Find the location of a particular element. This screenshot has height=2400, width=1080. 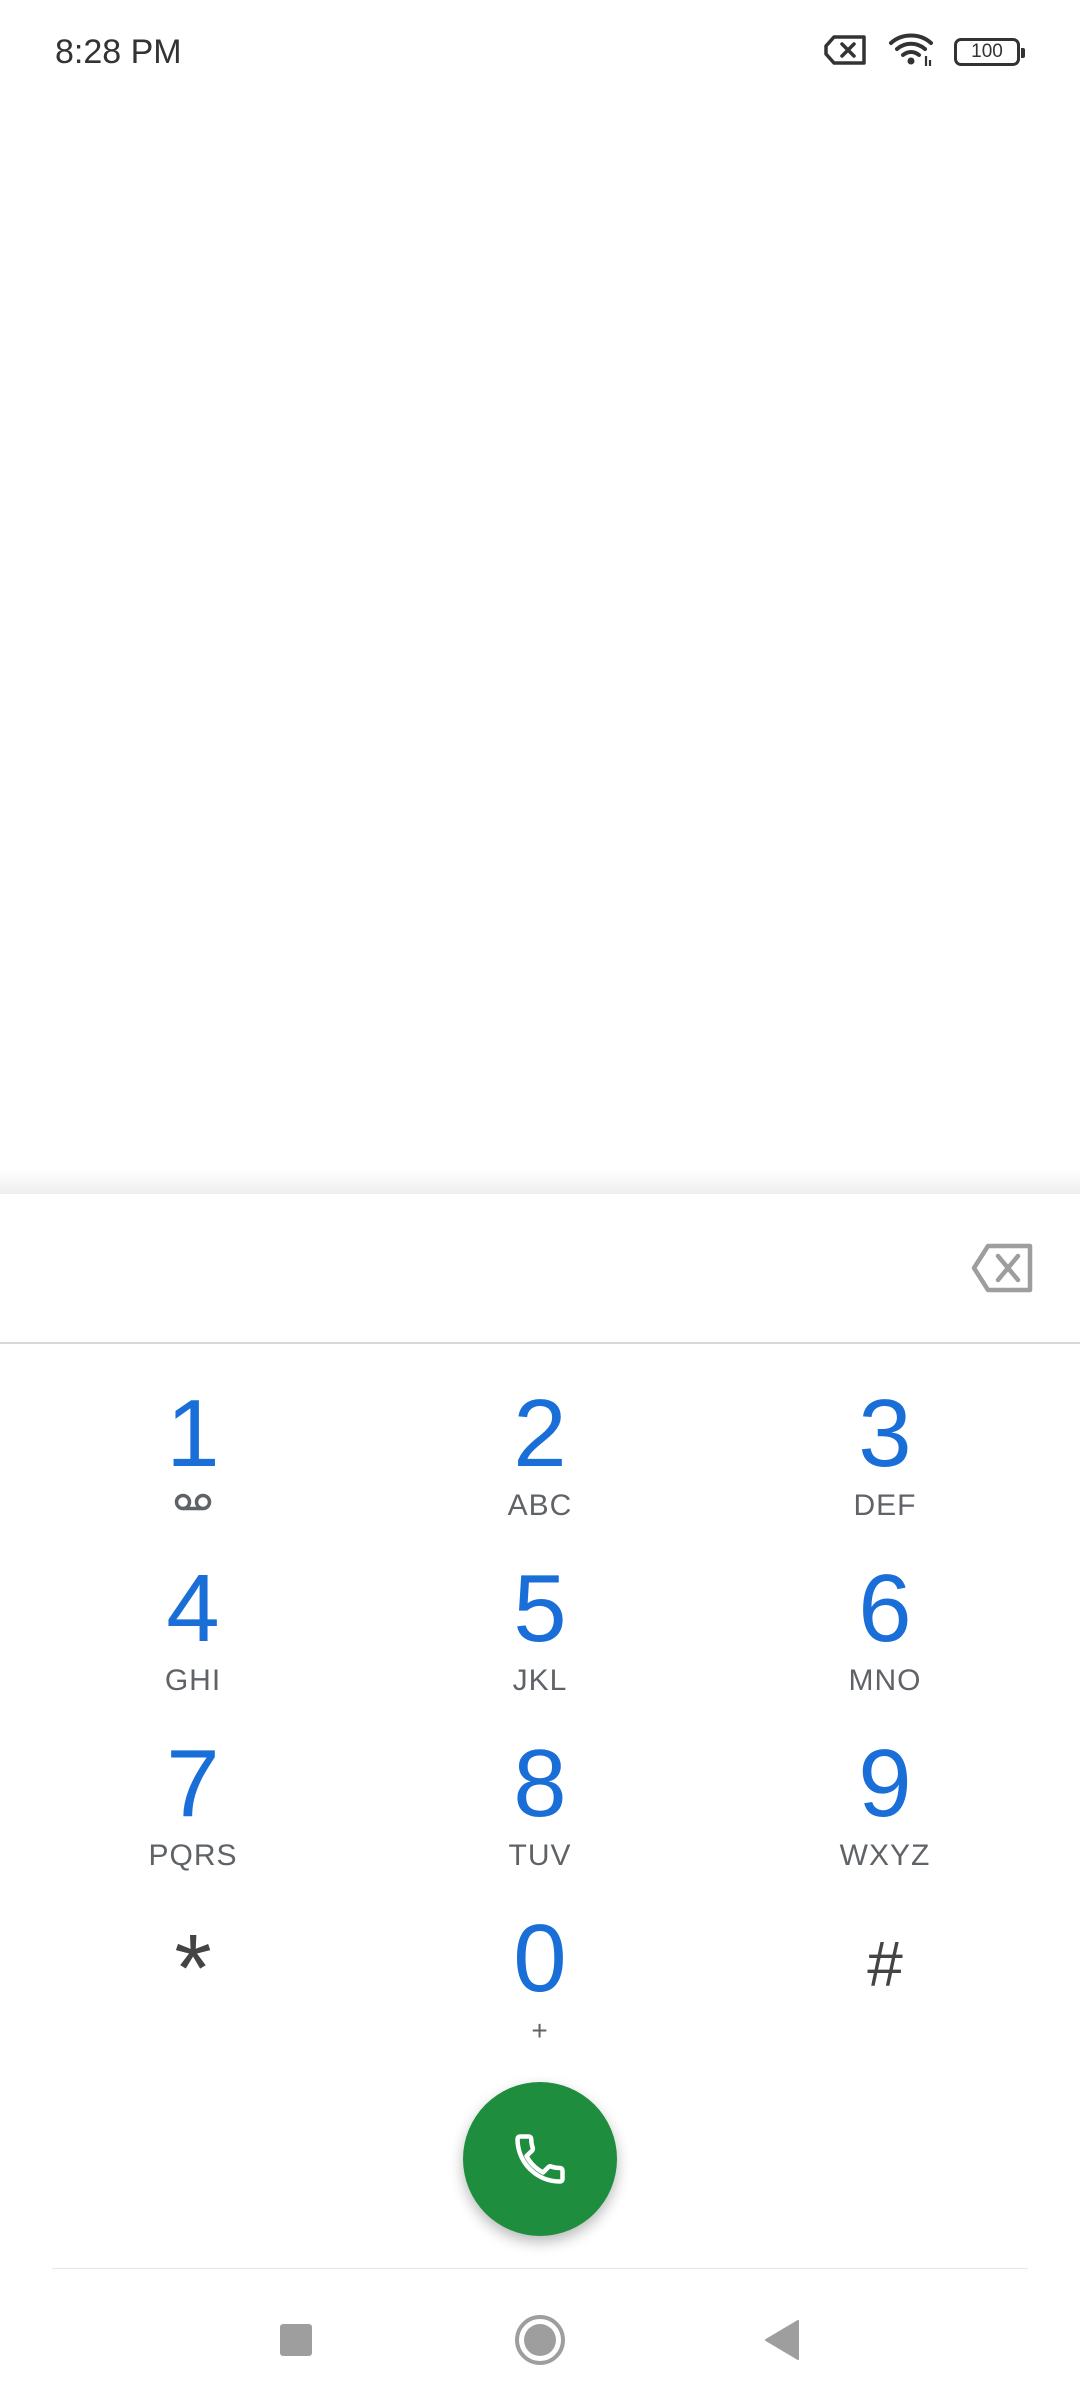

key-letters: GHI is located at coordinates (193, 1680).